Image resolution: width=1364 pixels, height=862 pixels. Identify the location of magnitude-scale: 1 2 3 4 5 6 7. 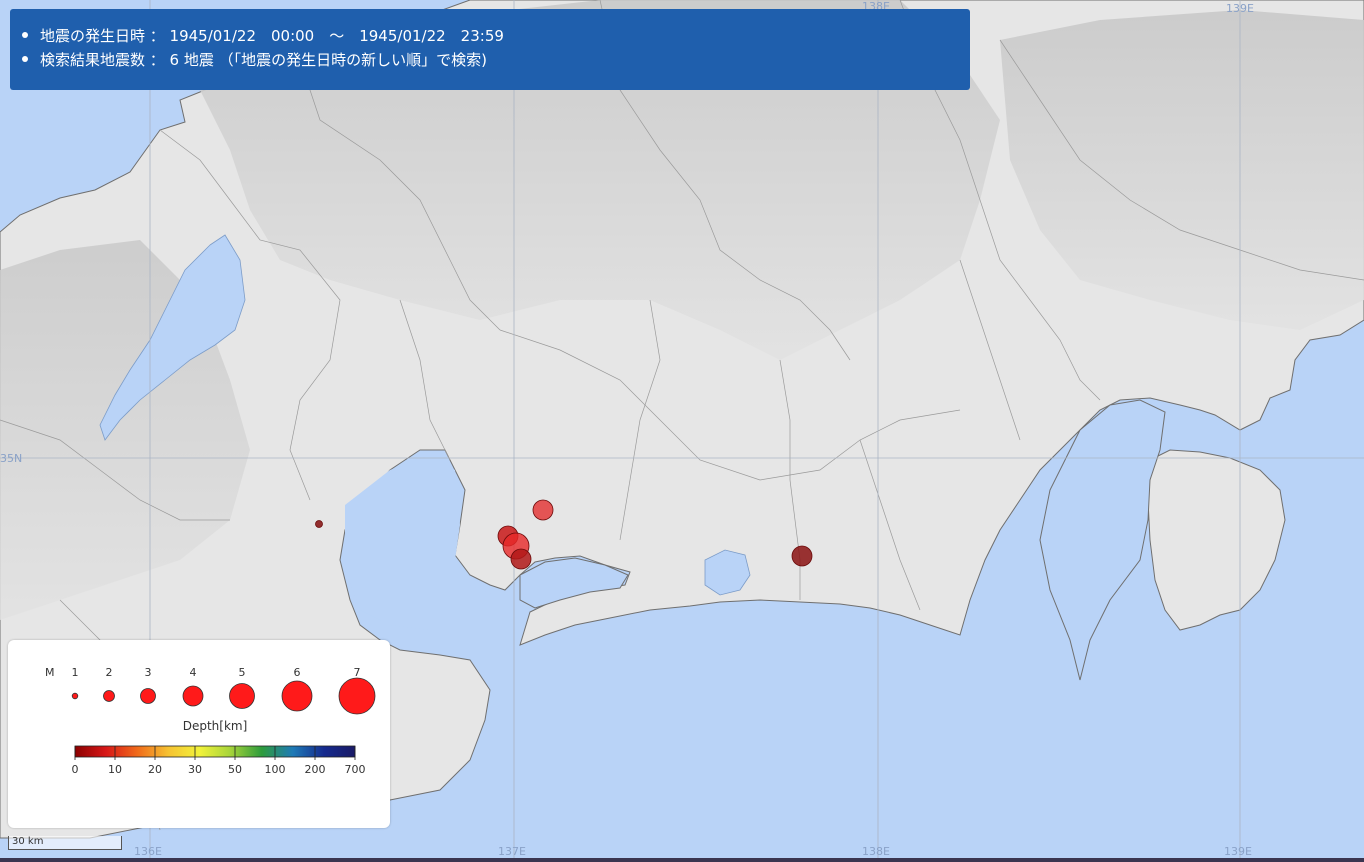
(223, 690).